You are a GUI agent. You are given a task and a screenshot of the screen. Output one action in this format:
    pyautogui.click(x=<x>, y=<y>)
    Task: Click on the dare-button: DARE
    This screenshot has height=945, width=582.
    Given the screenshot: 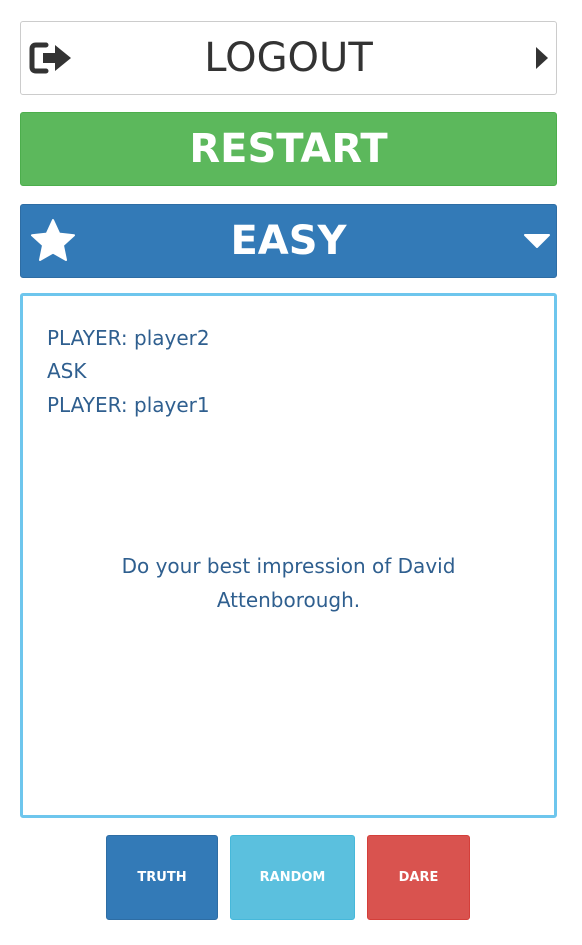 What is the action you would take?
    pyautogui.click(x=418, y=877)
    